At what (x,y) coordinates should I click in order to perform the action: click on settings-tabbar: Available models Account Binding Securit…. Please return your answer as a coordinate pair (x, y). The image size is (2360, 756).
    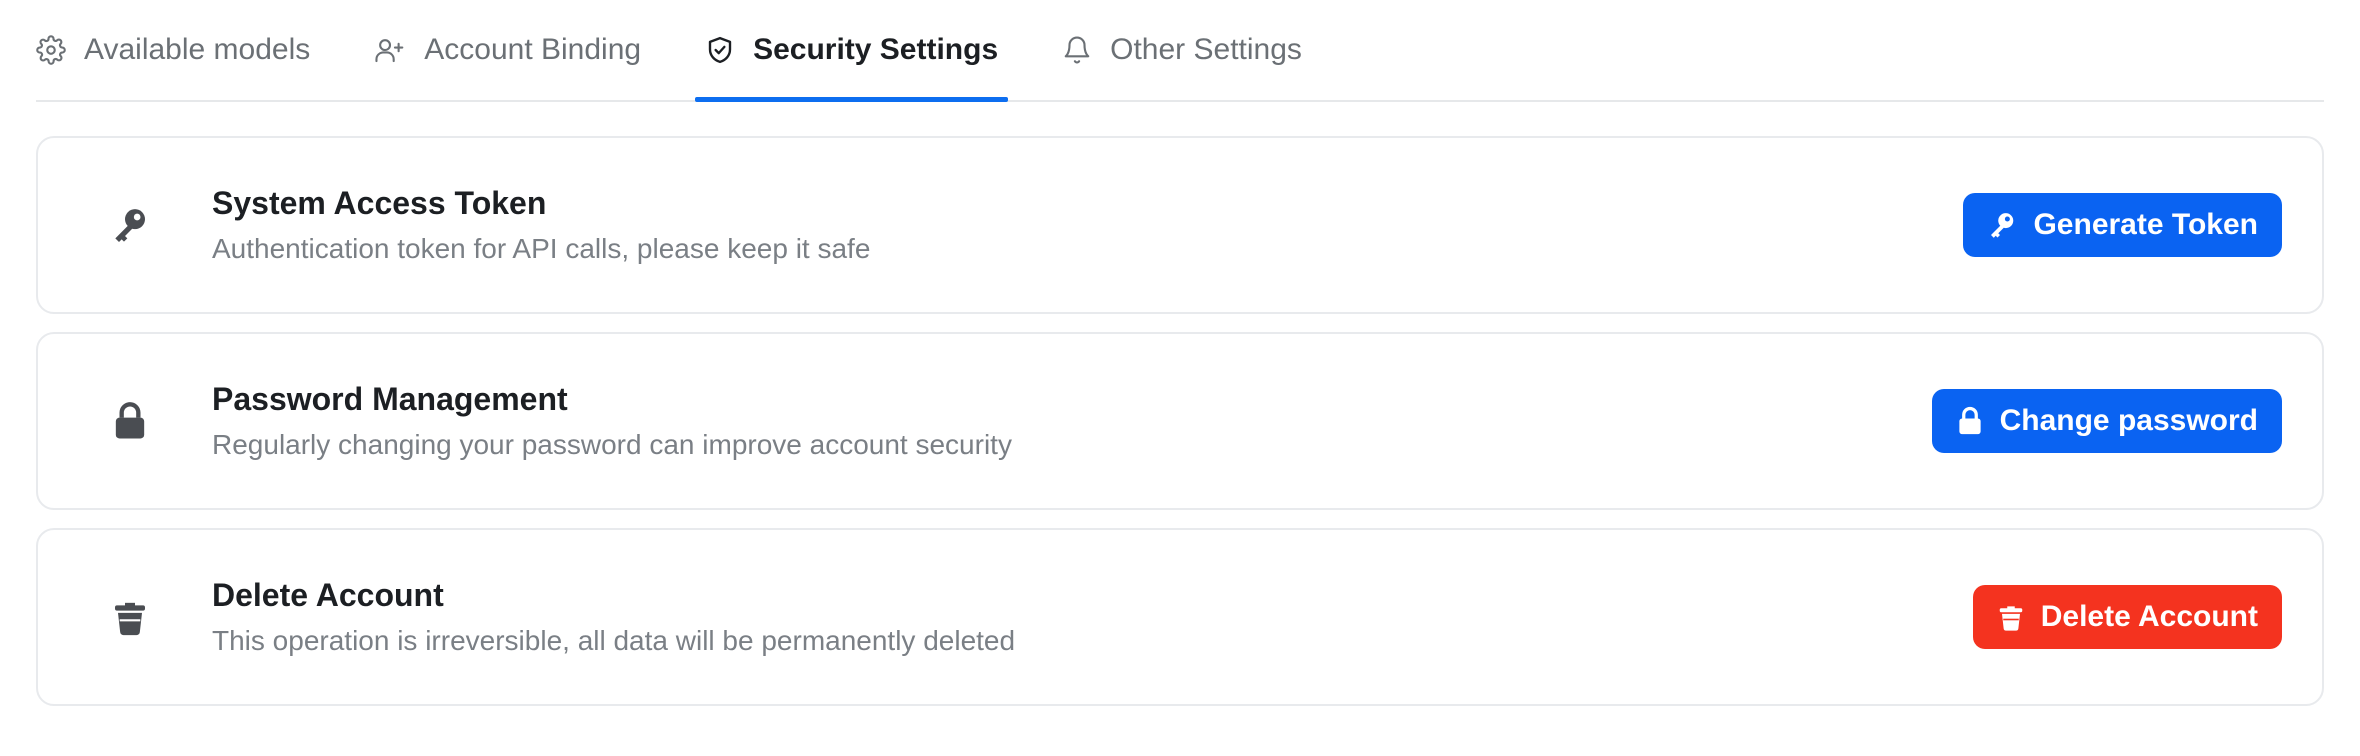
    Looking at the image, I should click on (1180, 51).